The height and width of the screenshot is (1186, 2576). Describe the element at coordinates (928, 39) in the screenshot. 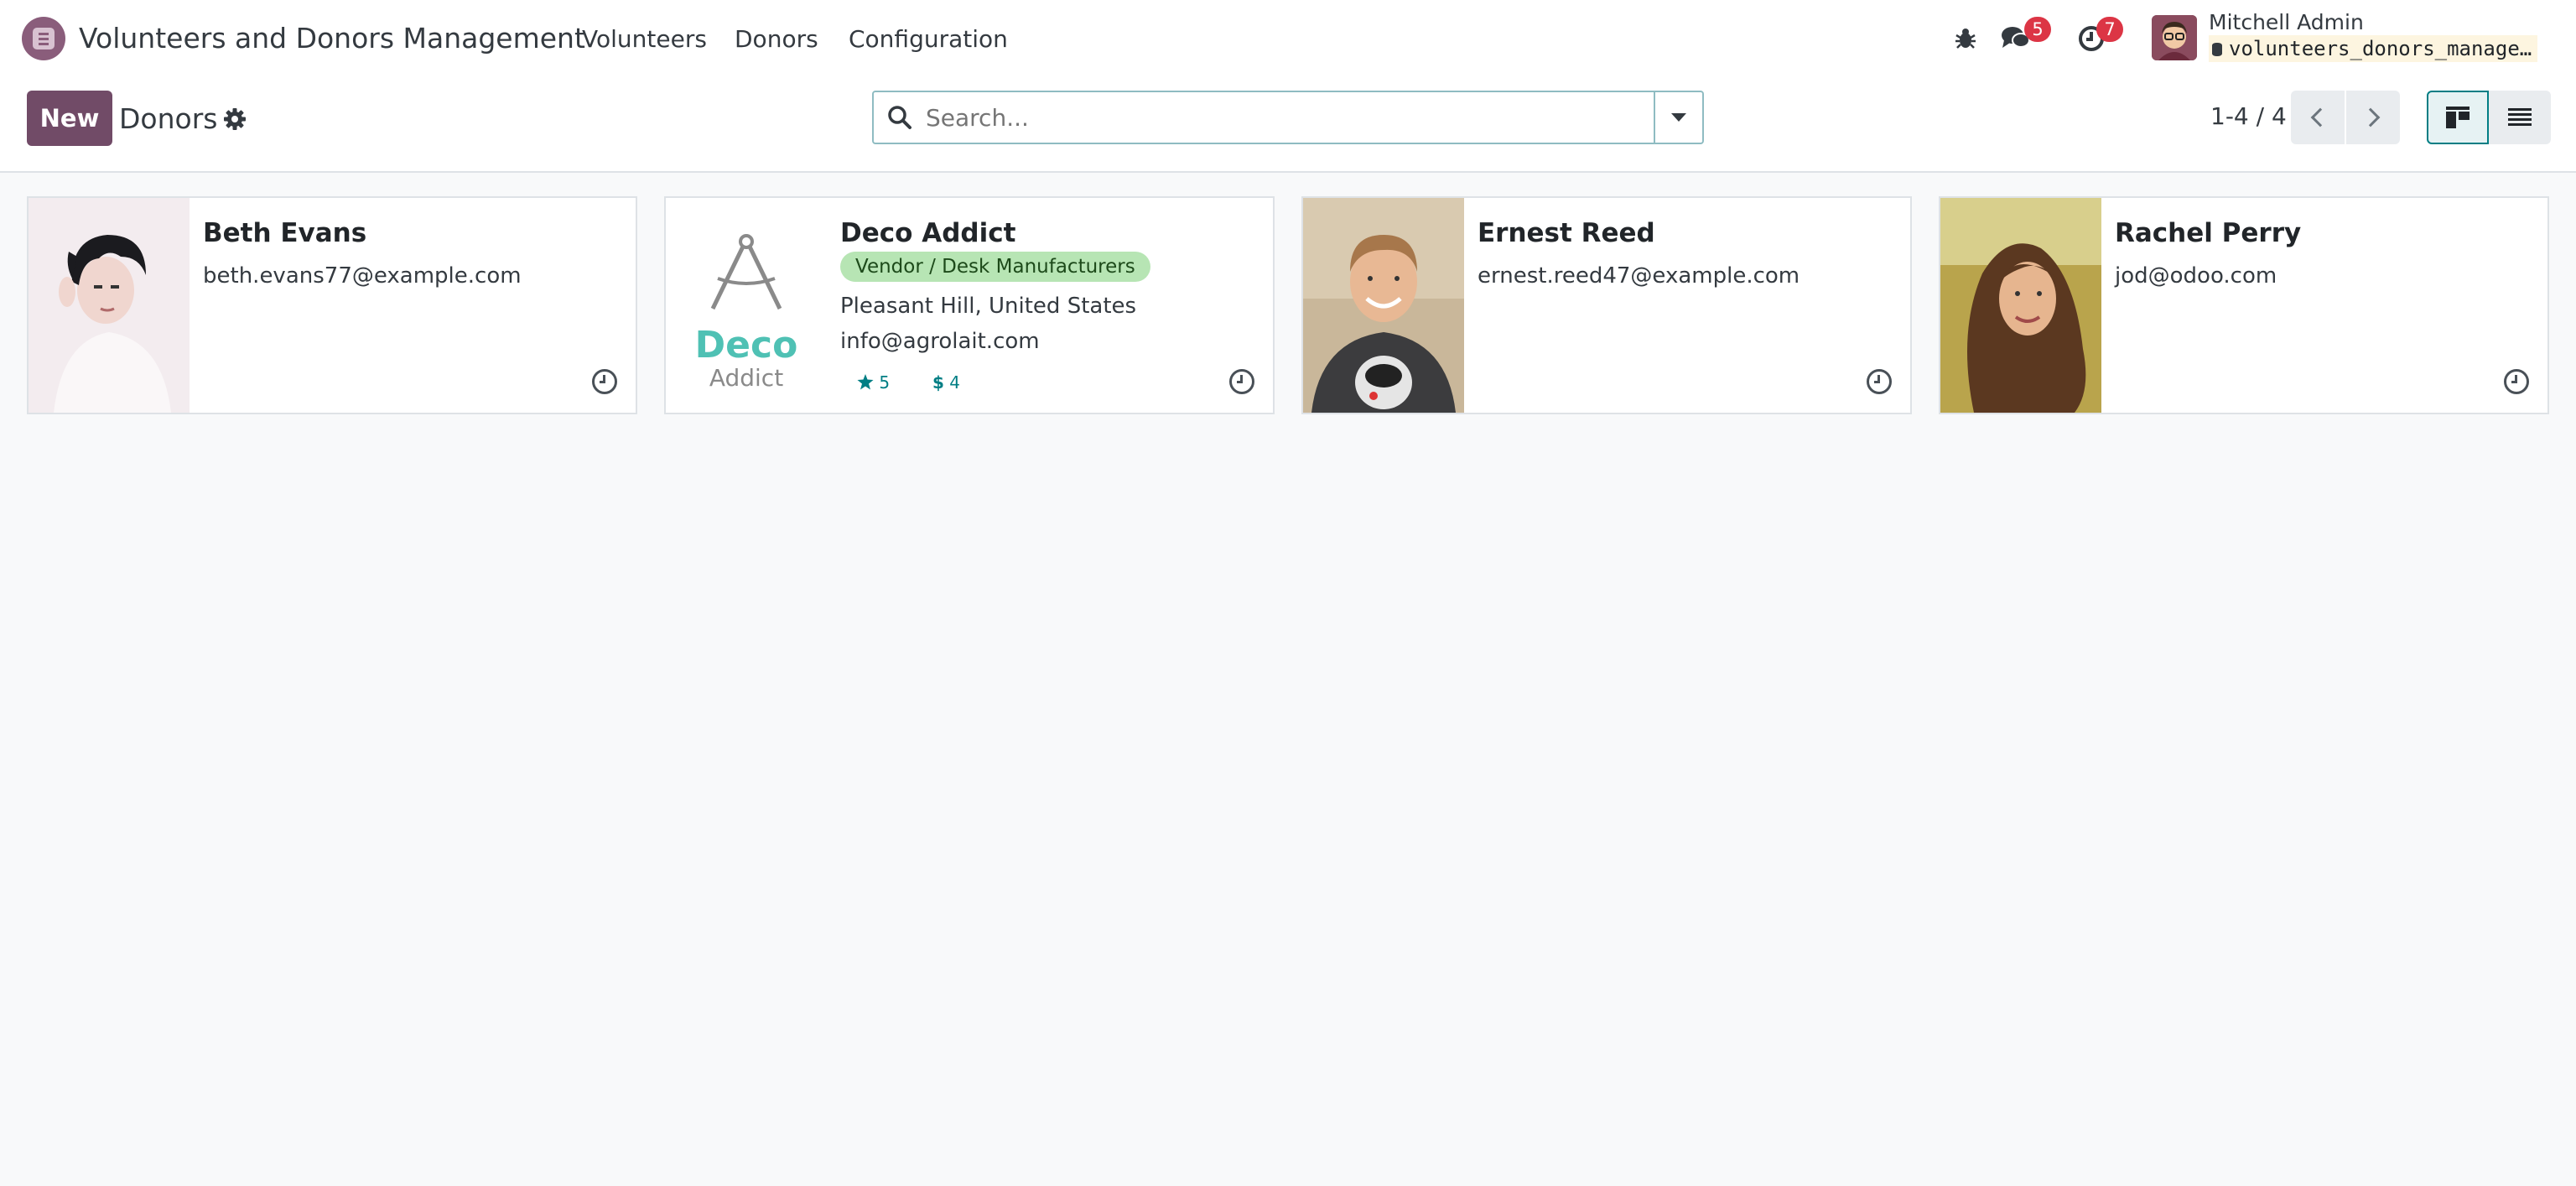

I see `menu-configuration: Configuration` at that location.